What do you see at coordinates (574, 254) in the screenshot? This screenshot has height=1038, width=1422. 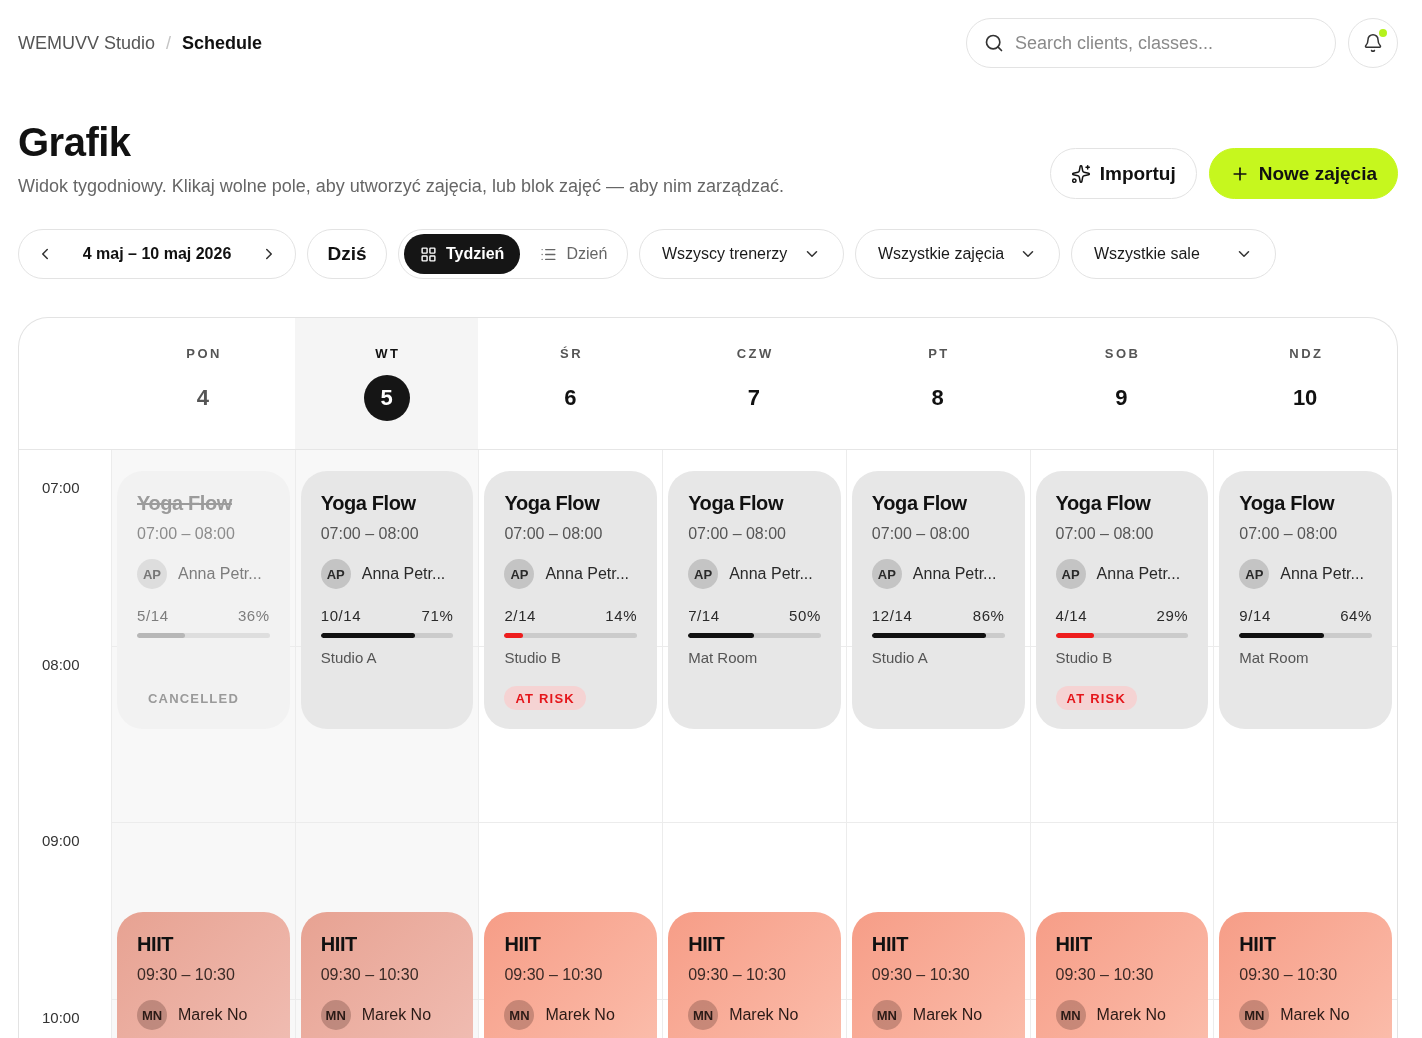 I see `view-tab: Dzień` at bounding box center [574, 254].